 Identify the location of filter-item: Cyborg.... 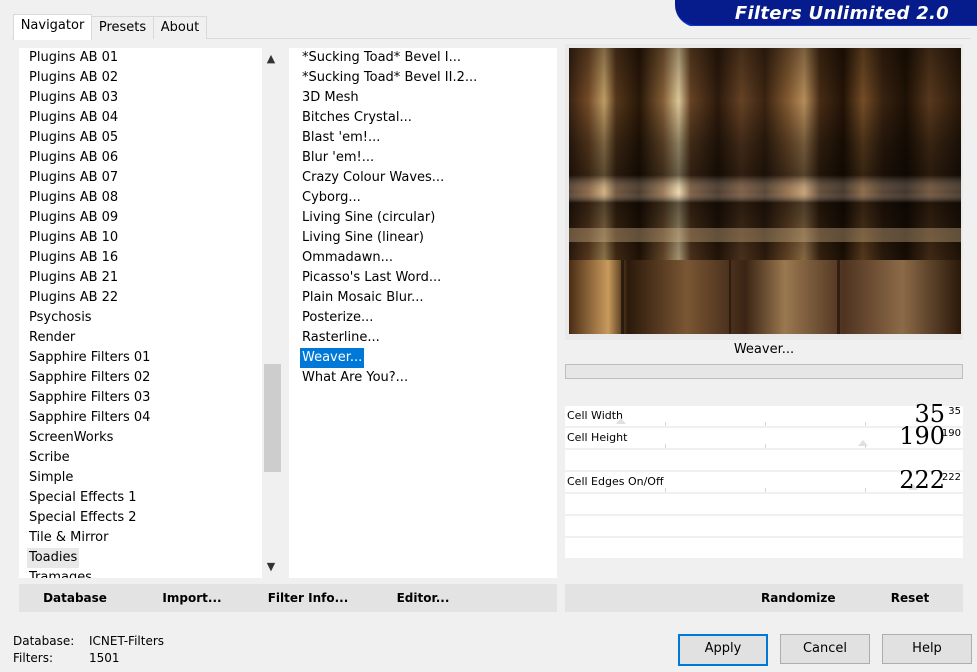
(331, 198).